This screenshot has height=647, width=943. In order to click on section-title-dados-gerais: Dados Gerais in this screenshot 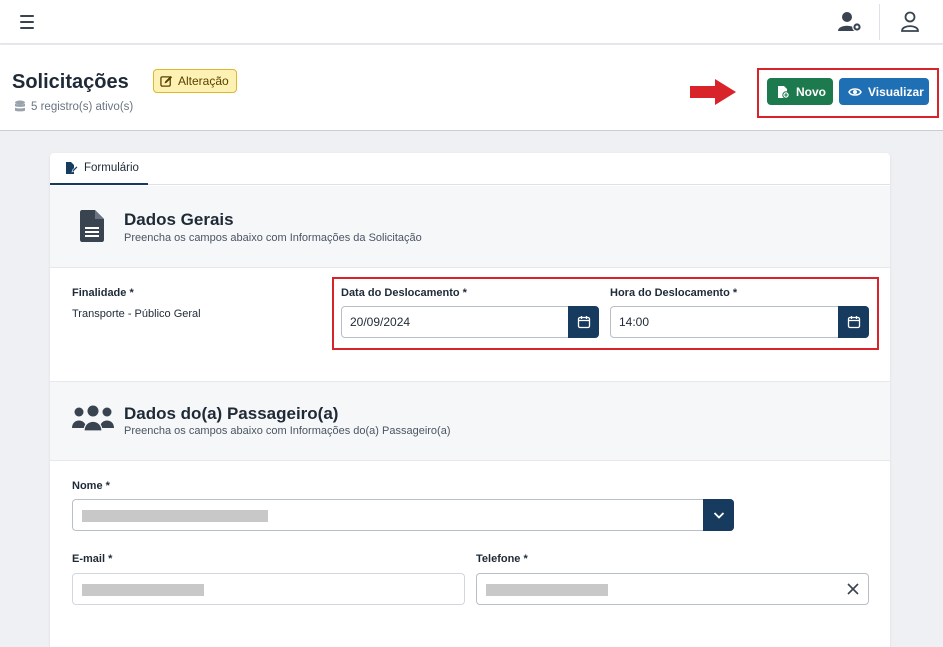, I will do `click(179, 219)`.